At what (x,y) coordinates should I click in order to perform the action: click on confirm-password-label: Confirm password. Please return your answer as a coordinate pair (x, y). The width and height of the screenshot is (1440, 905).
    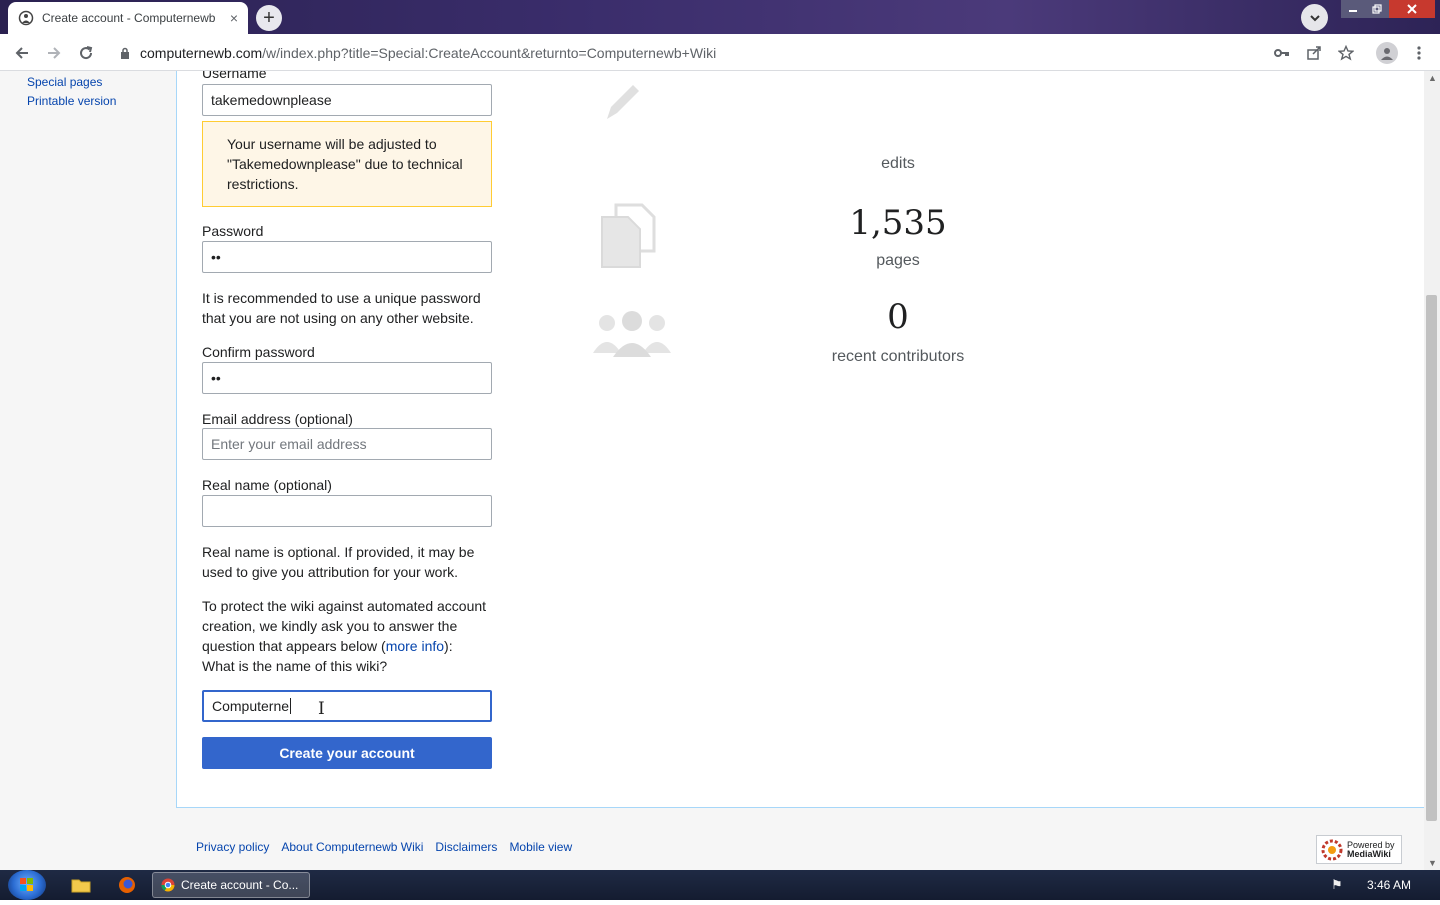
    Looking at the image, I should click on (258, 352).